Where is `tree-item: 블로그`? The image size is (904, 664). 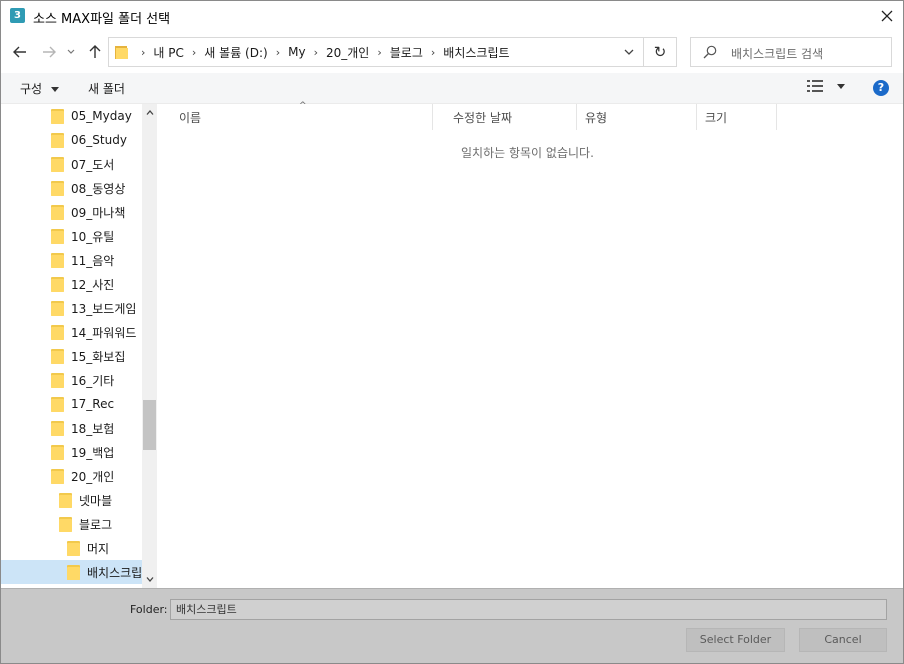 tree-item: 블로그 is located at coordinates (71, 524).